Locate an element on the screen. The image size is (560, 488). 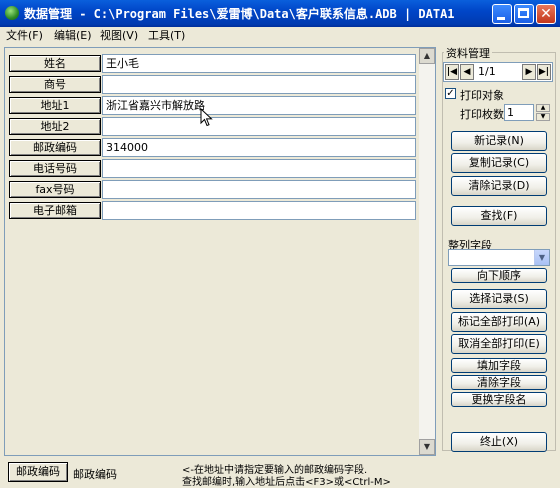
close-icon: ✕ is located at coordinates (546, 14).